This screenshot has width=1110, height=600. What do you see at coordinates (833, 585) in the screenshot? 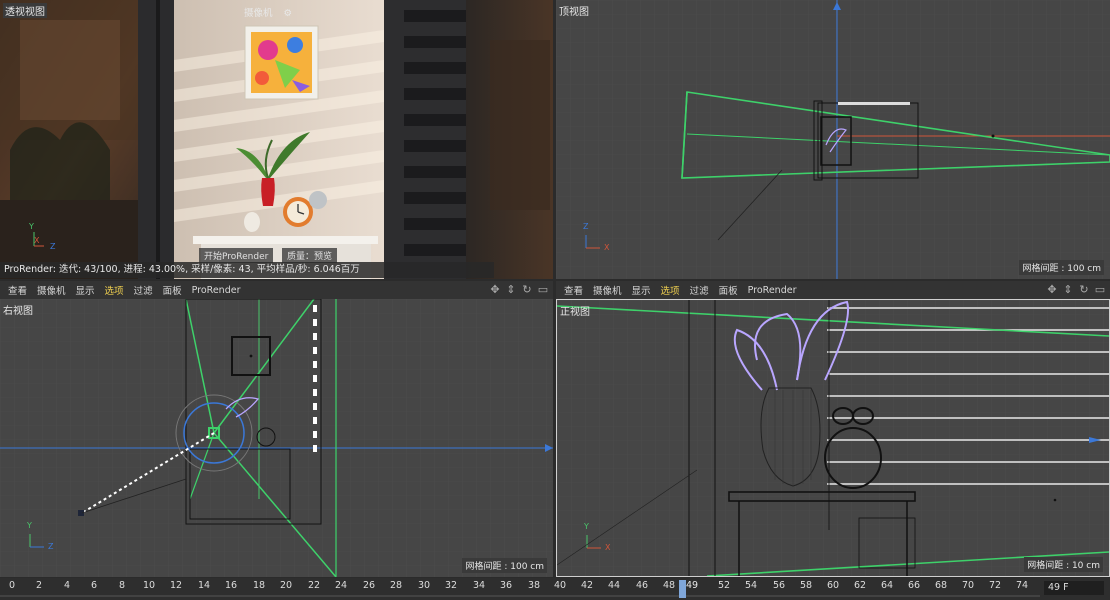
I see `timeline-tick: 60` at bounding box center [833, 585].